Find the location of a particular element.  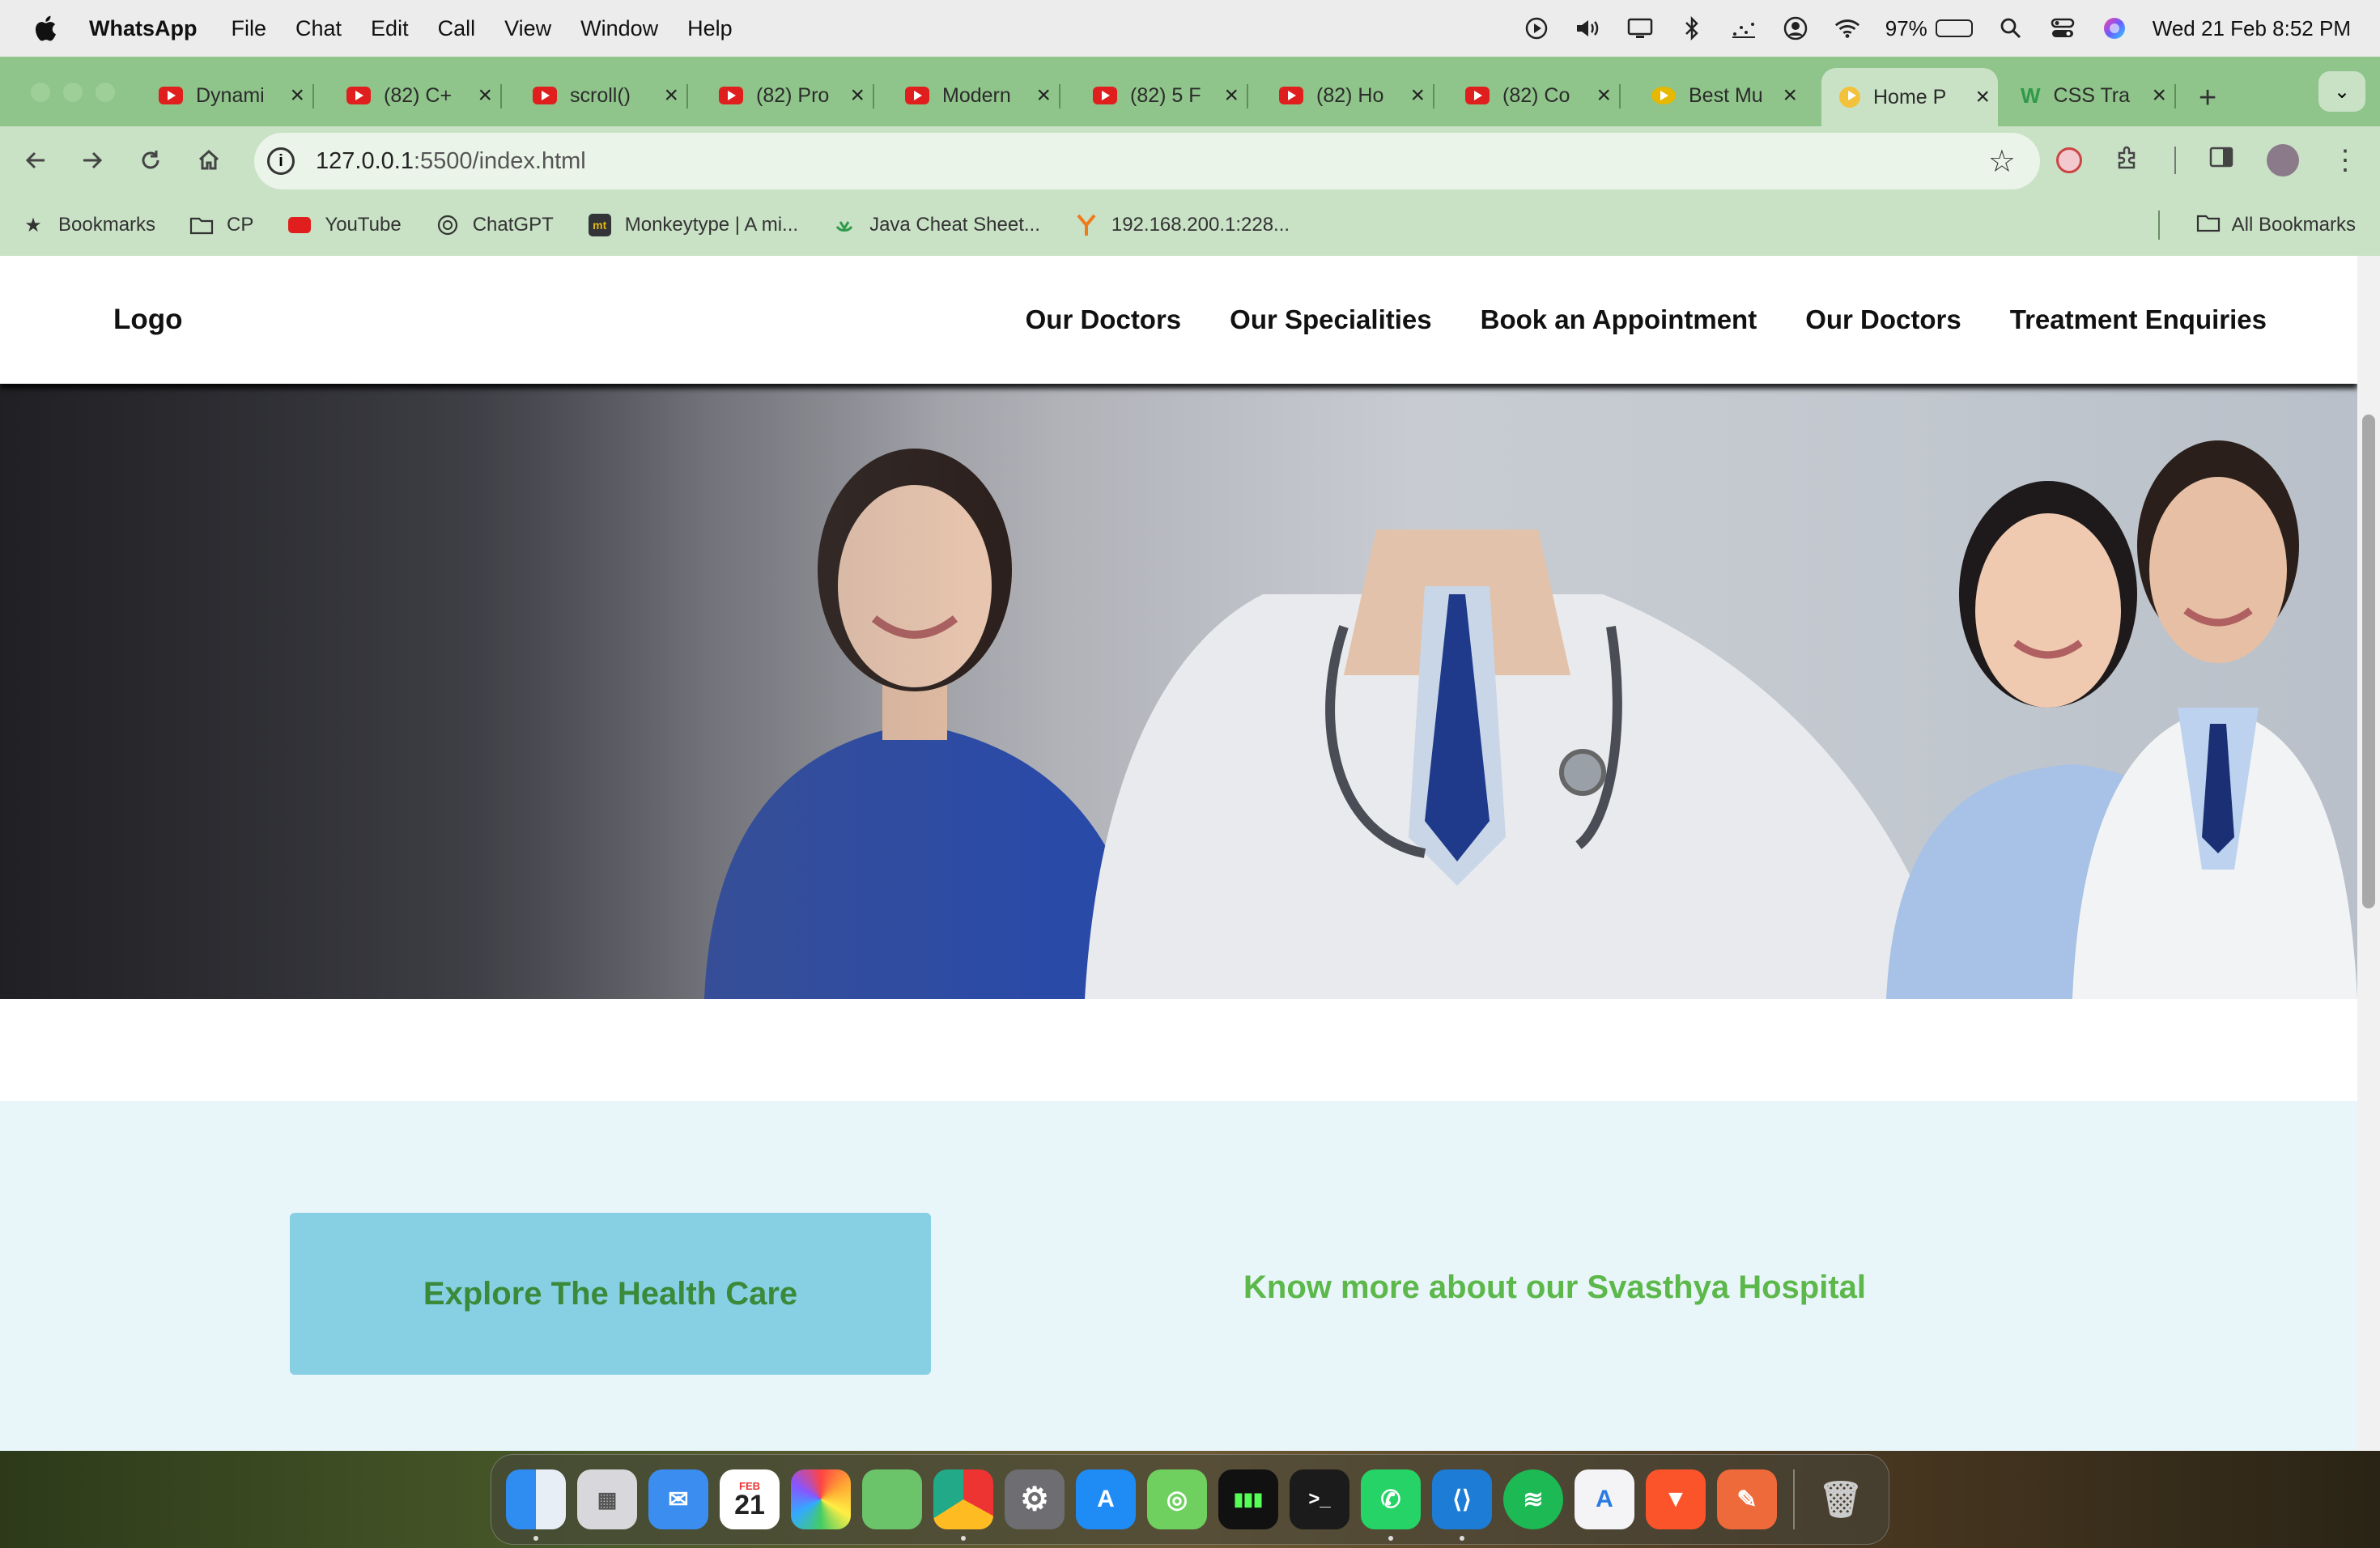

site-logo: Logo is located at coordinates (148, 320).